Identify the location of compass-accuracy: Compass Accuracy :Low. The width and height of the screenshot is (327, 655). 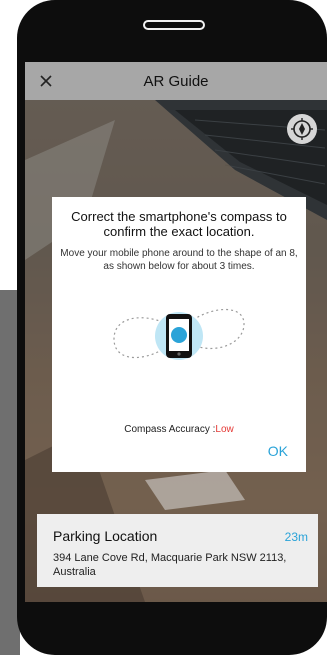
(179, 429).